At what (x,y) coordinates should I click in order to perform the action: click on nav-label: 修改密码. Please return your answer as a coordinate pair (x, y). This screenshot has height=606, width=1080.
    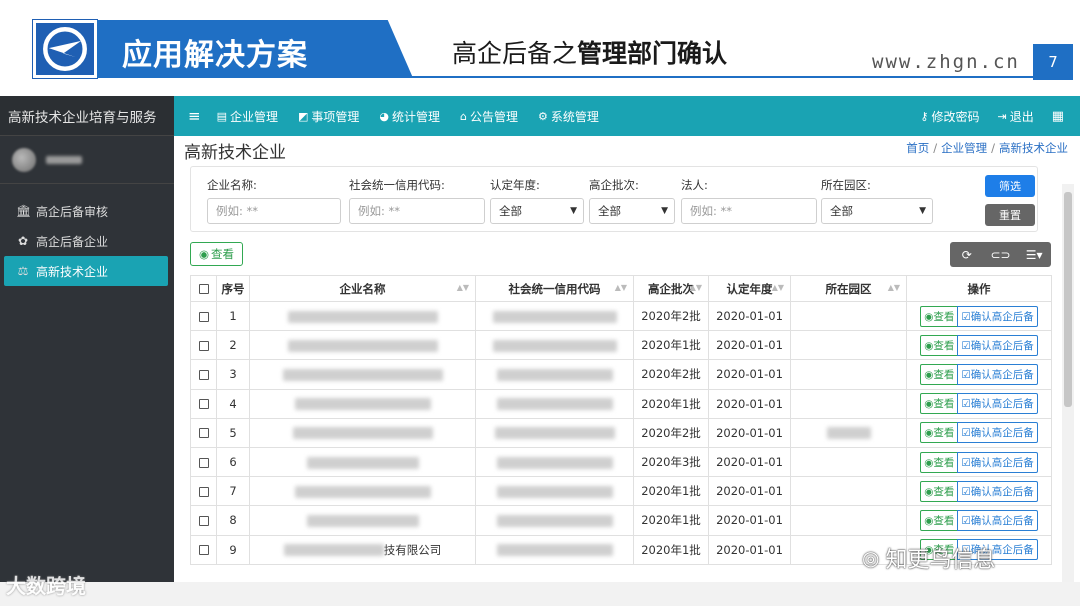
    Looking at the image, I should click on (955, 116).